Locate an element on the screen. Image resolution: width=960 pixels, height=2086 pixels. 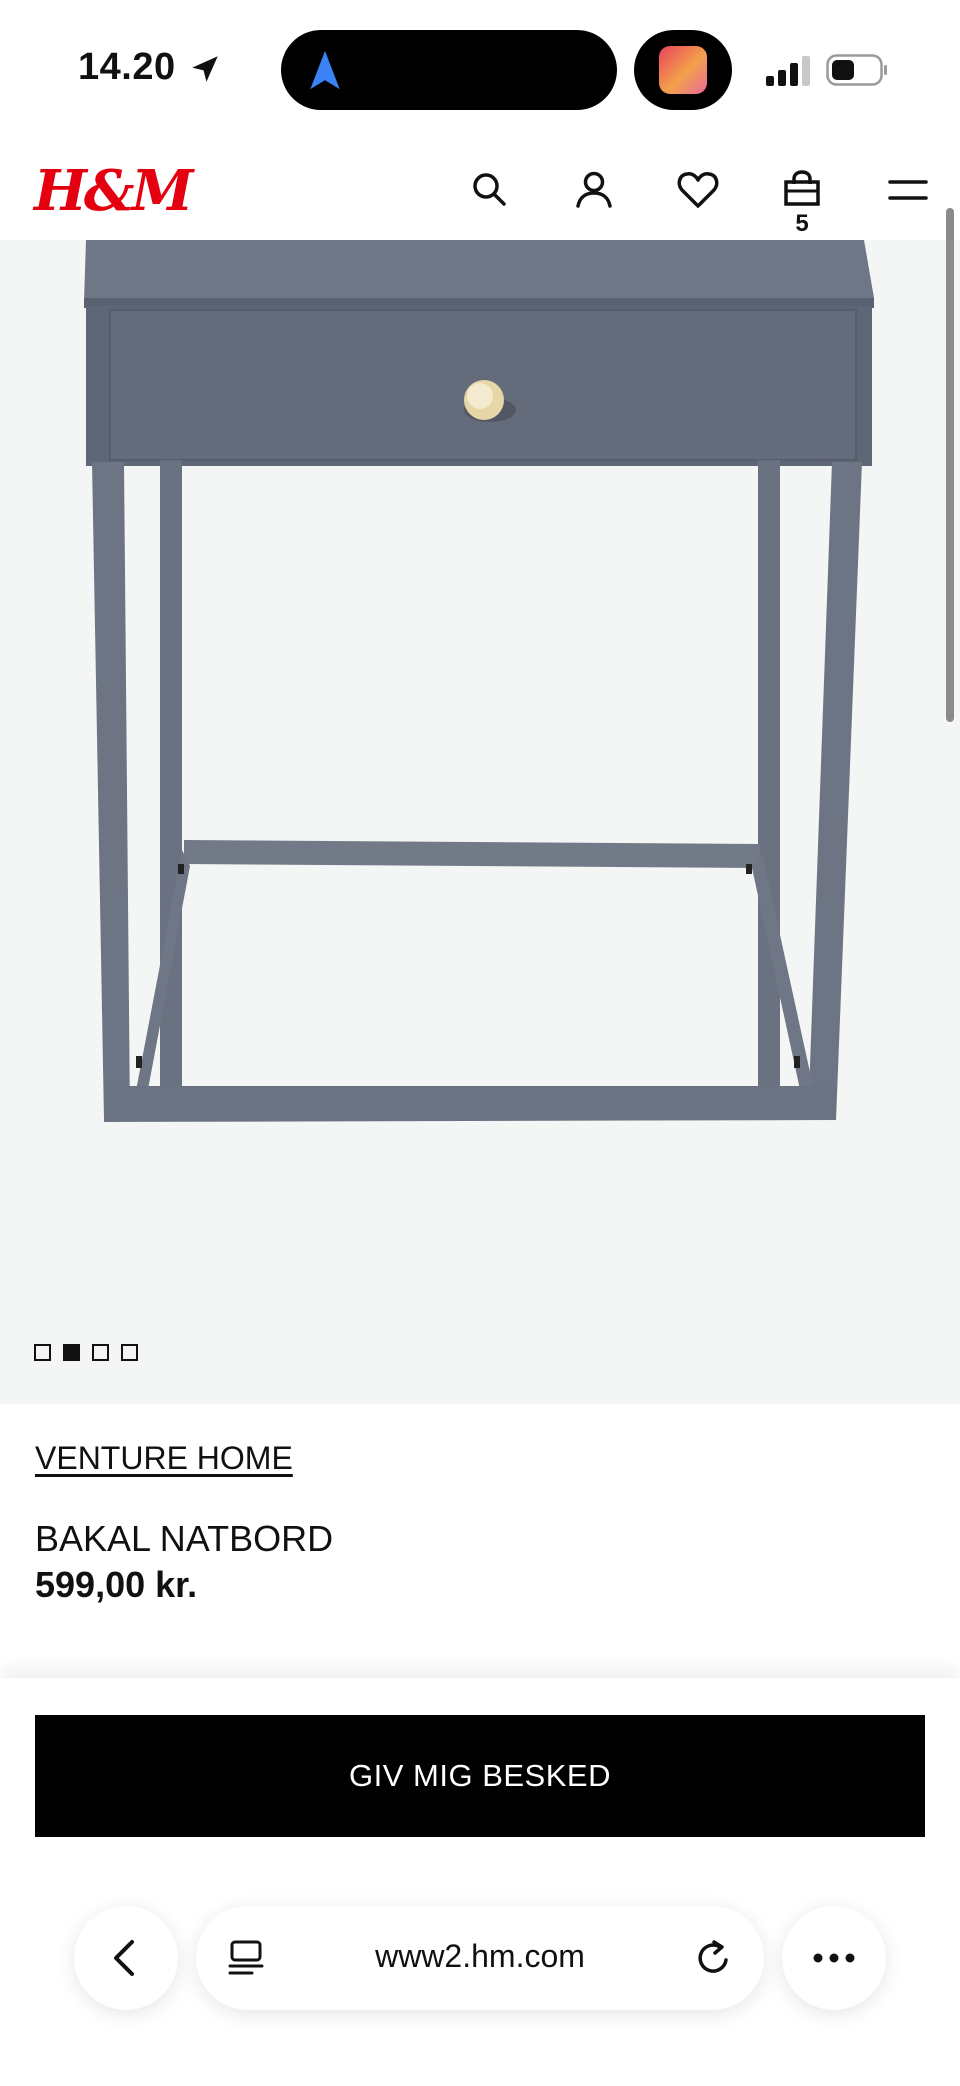
reload-icon is located at coordinates (714, 1958).